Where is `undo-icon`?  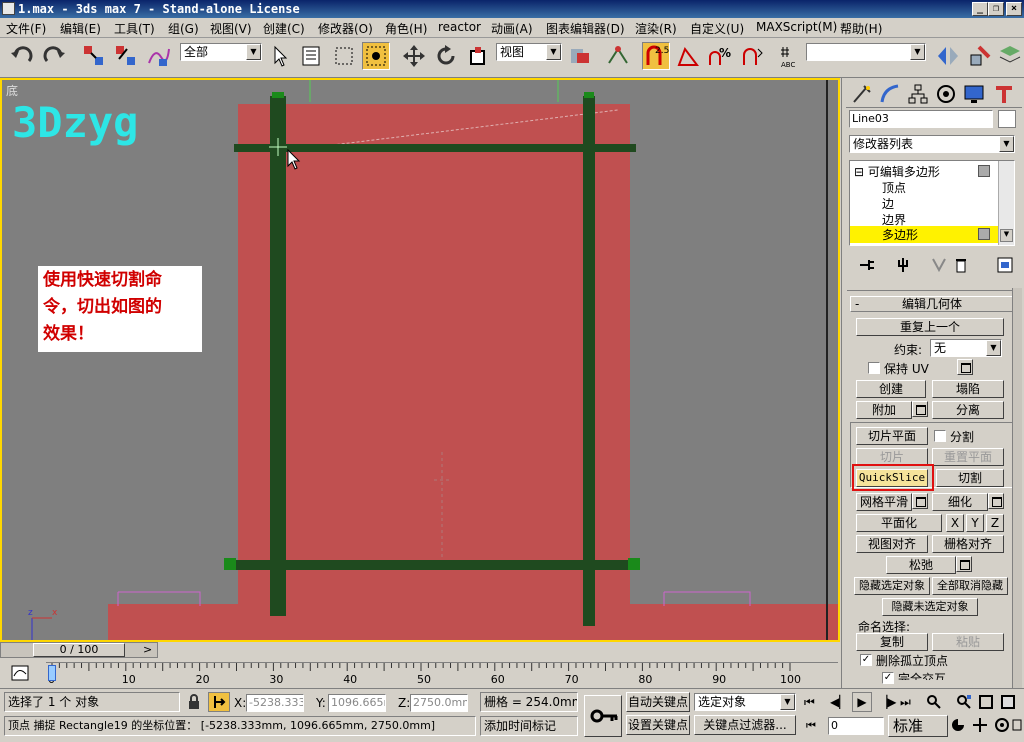
undo-icon is located at coordinates (22, 56).